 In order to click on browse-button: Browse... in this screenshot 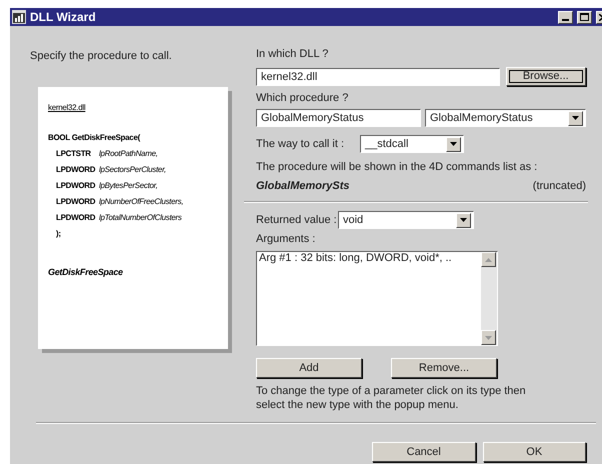, I will do `click(546, 76)`.